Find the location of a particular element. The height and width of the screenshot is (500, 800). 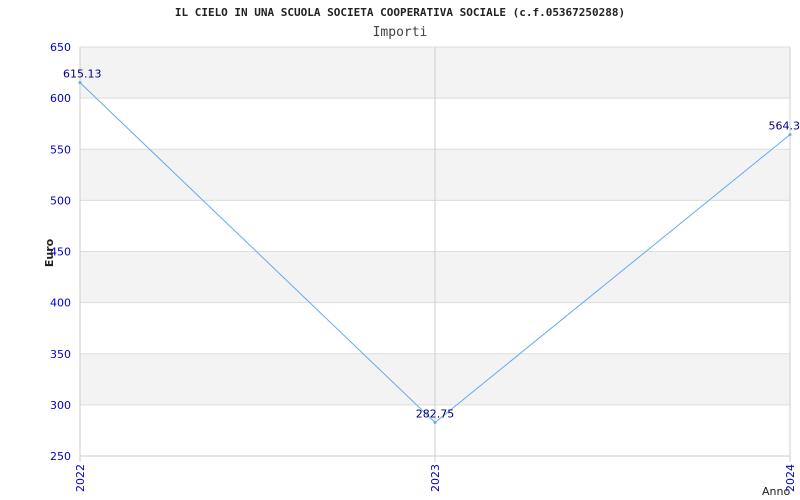

x-tick-label: 2023 is located at coordinates (435, 478).